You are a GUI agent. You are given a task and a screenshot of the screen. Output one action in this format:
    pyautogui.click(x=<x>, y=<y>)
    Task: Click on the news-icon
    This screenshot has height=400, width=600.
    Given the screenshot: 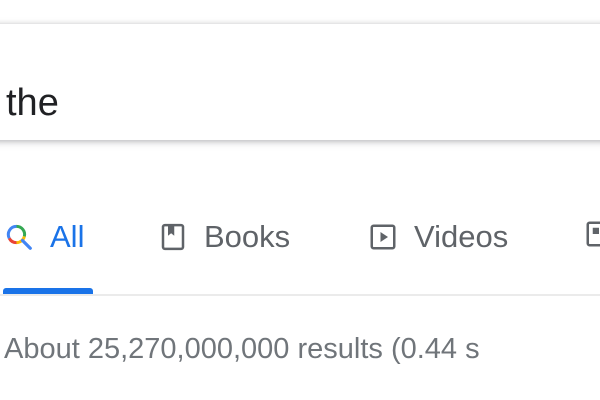 What is the action you would take?
    pyautogui.click(x=593, y=234)
    